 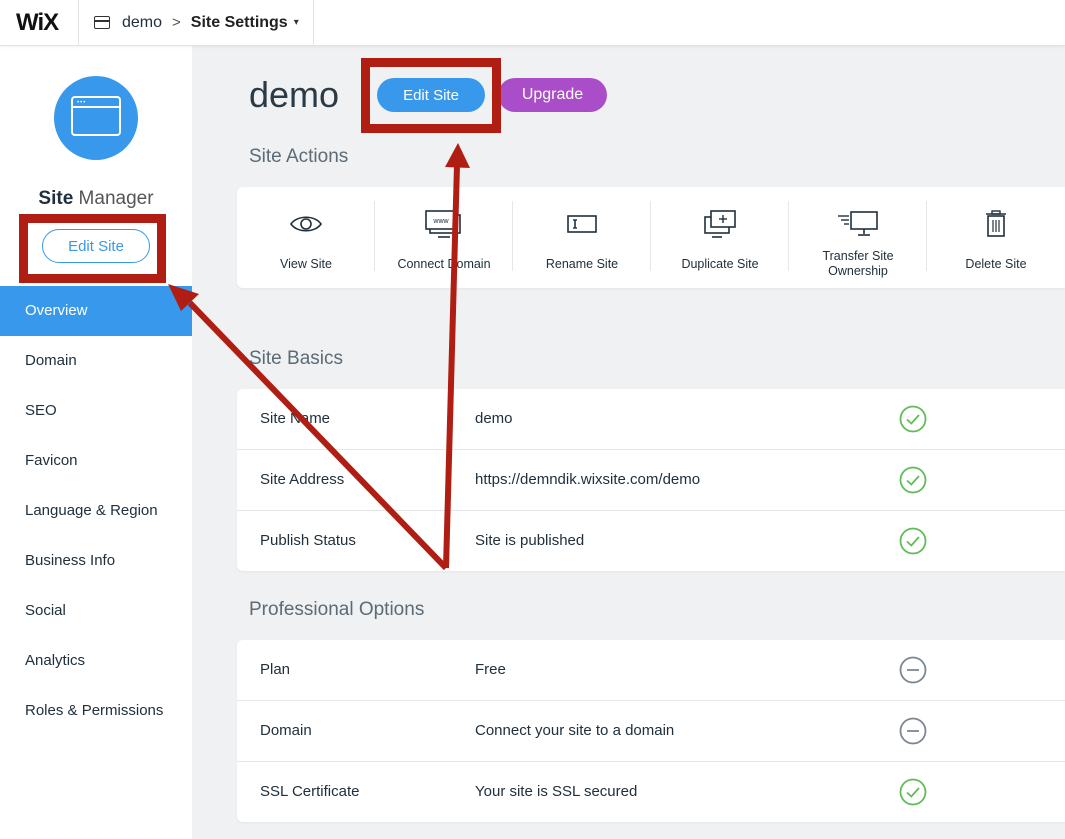 What do you see at coordinates (858, 263) in the screenshot?
I see `action-label: Transfer Site Ownership` at bounding box center [858, 263].